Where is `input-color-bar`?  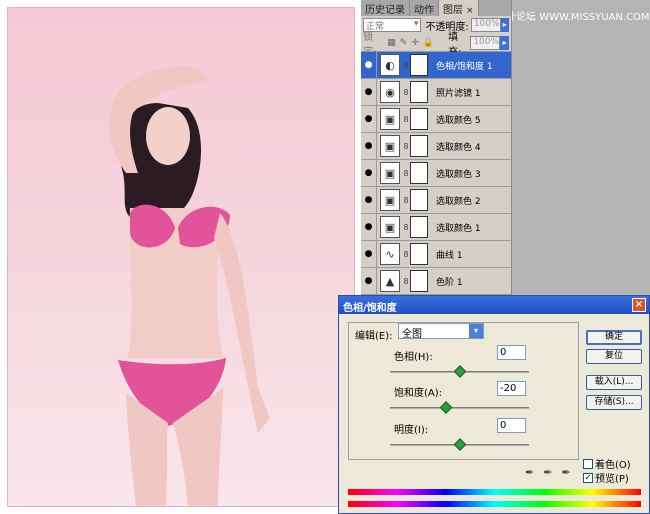
input-color-bar is located at coordinates (494, 492).